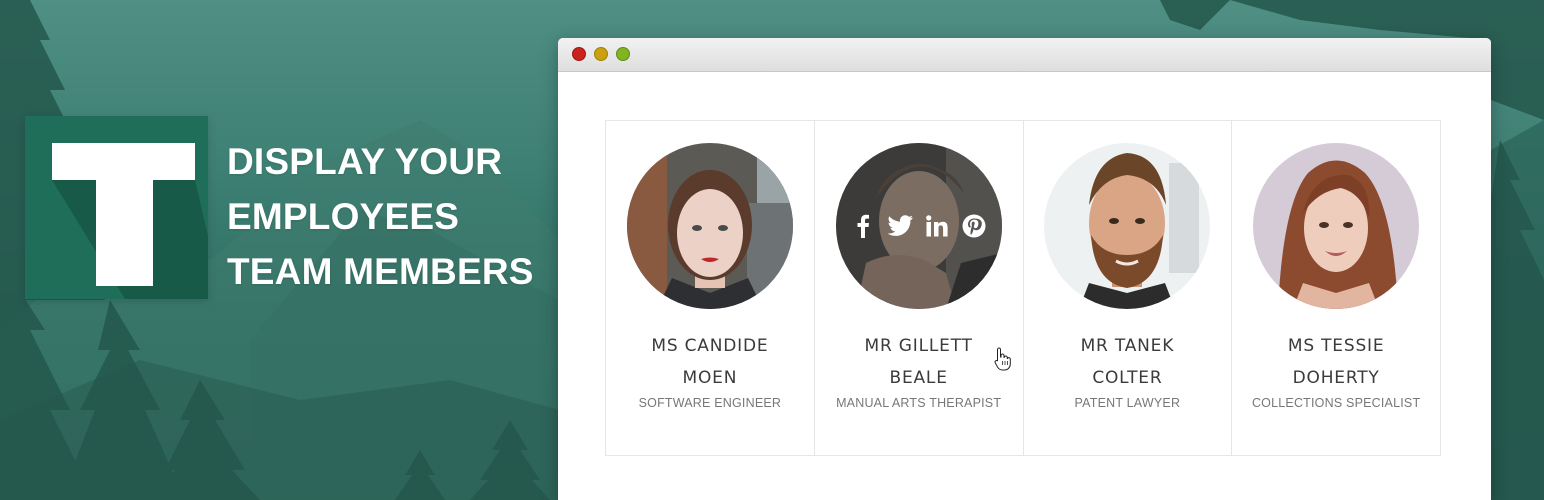 The height and width of the screenshot is (500, 1544). Describe the element at coordinates (365, 161) in the screenshot. I see `tagline-line-1: DISPLAY YOUR` at that location.